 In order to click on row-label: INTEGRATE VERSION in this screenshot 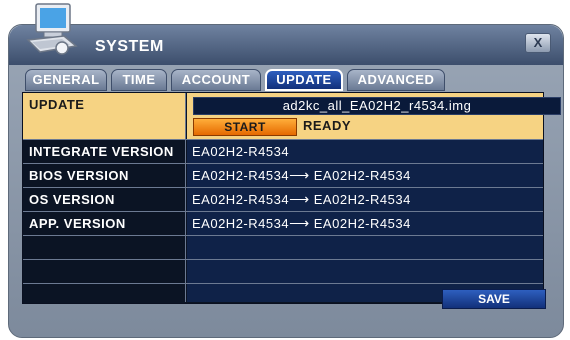, I will do `click(104, 151)`.